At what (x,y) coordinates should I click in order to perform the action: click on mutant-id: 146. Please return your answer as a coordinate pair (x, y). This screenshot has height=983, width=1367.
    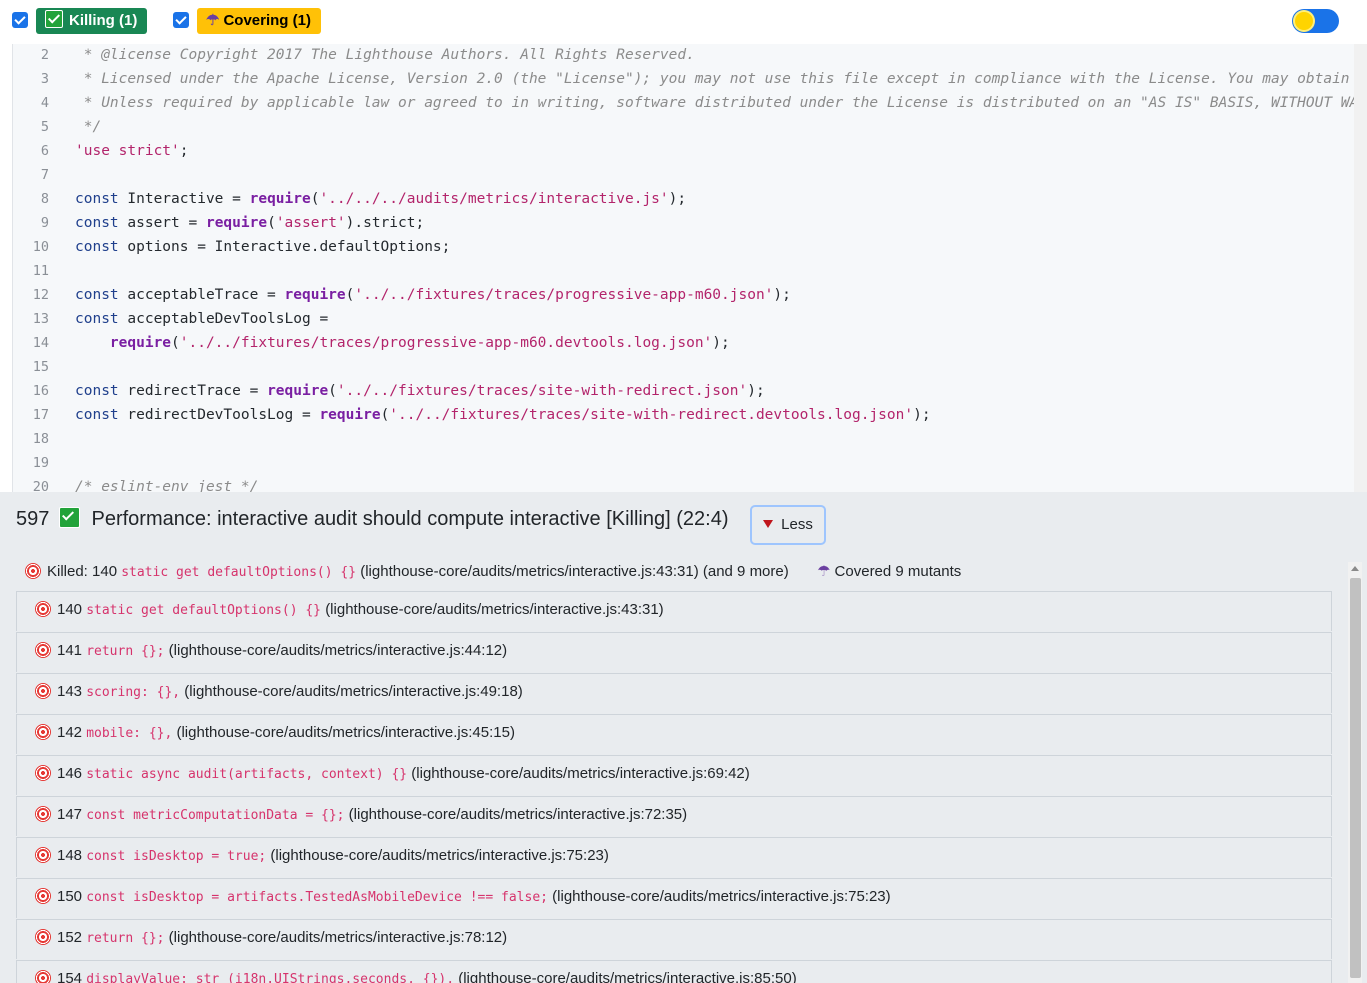
    Looking at the image, I should click on (70, 773).